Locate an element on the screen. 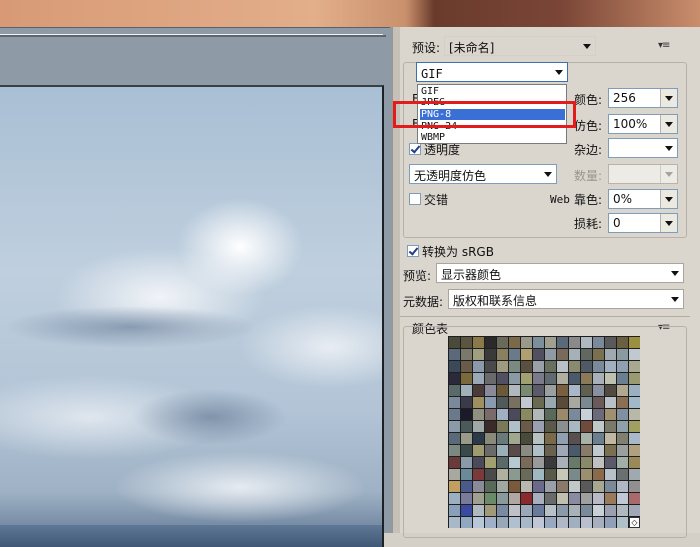  format-option-gif: GIF is located at coordinates (492, 91).